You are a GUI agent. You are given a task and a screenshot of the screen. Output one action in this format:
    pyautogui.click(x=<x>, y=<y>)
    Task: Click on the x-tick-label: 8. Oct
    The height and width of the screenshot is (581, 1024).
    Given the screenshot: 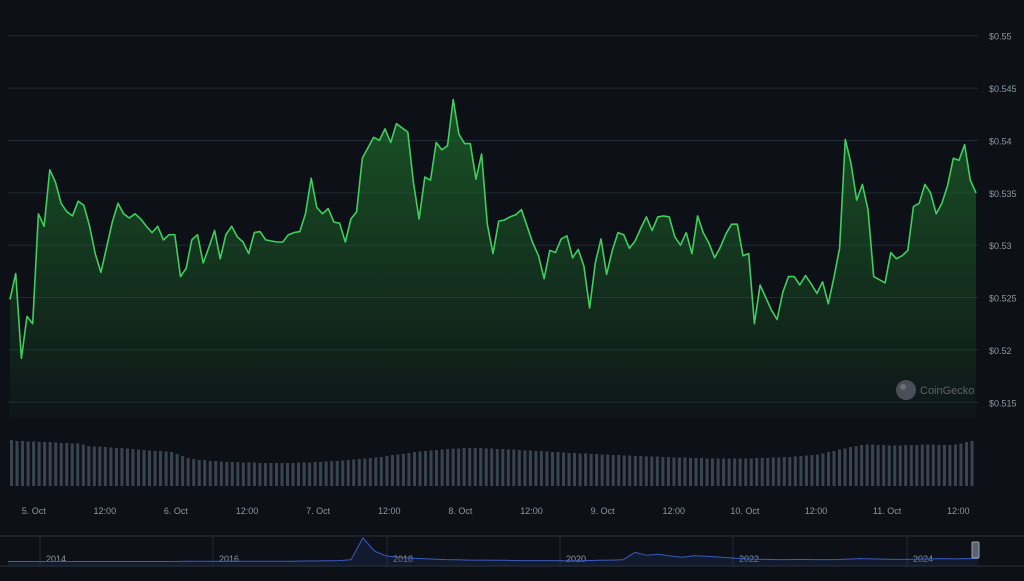 What is the action you would take?
    pyautogui.click(x=460, y=511)
    